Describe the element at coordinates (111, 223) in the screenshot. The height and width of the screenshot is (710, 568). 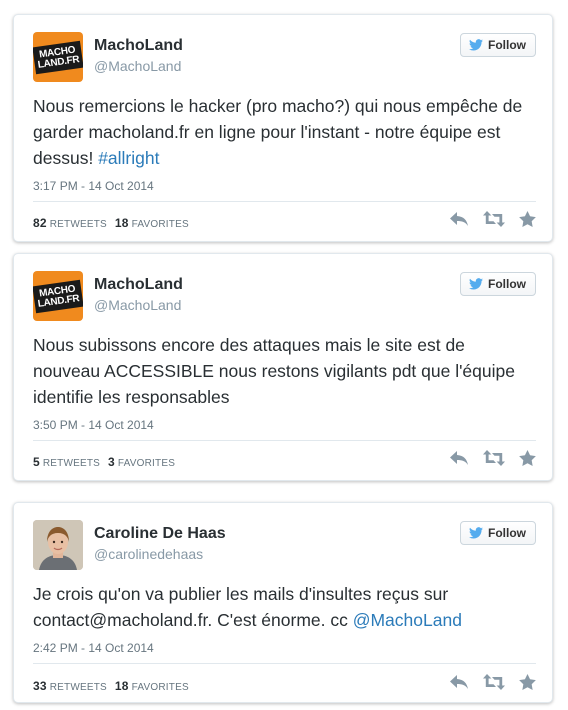
I see `tweet-stats: 82 RETWEETS 18 FAVORITES` at that location.